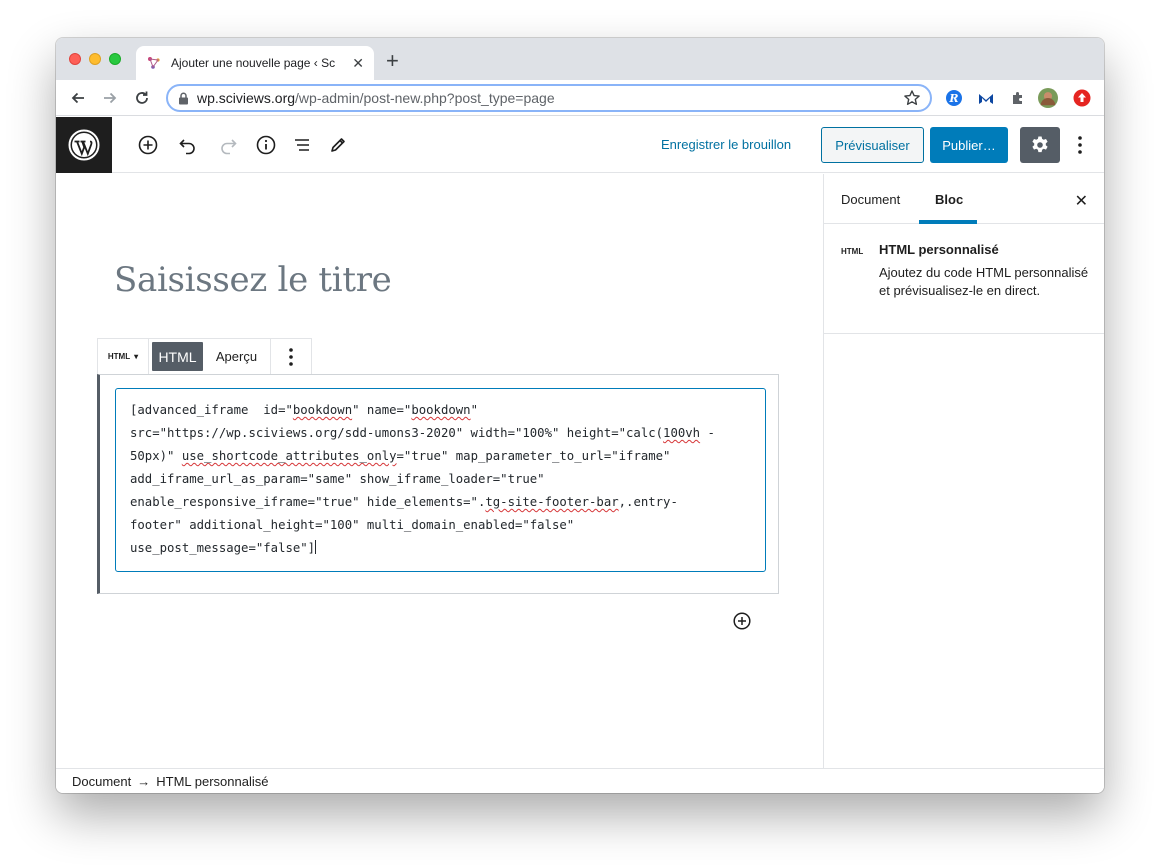 This screenshot has height=867, width=1160. What do you see at coordinates (148, 145) in the screenshot?
I see `add-block-plus-icon` at bounding box center [148, 145].